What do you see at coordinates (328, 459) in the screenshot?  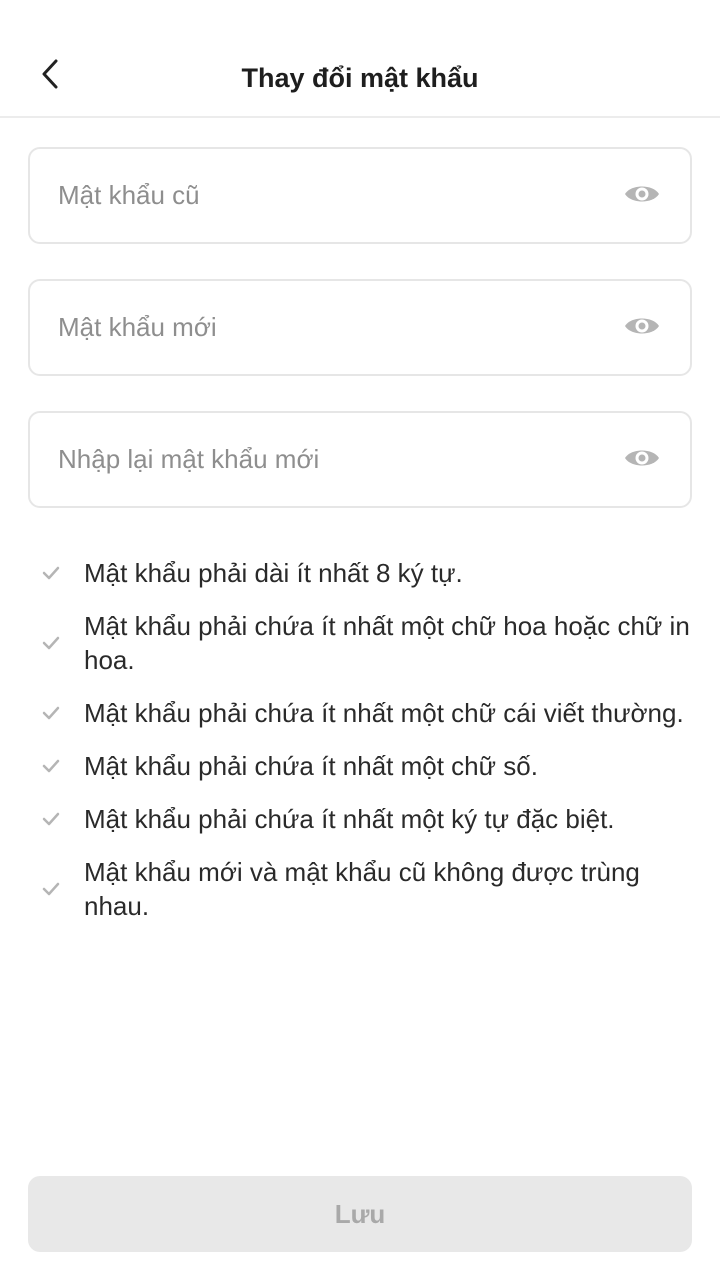 I see `confirm-password-input` at bounding box center [328, 459].